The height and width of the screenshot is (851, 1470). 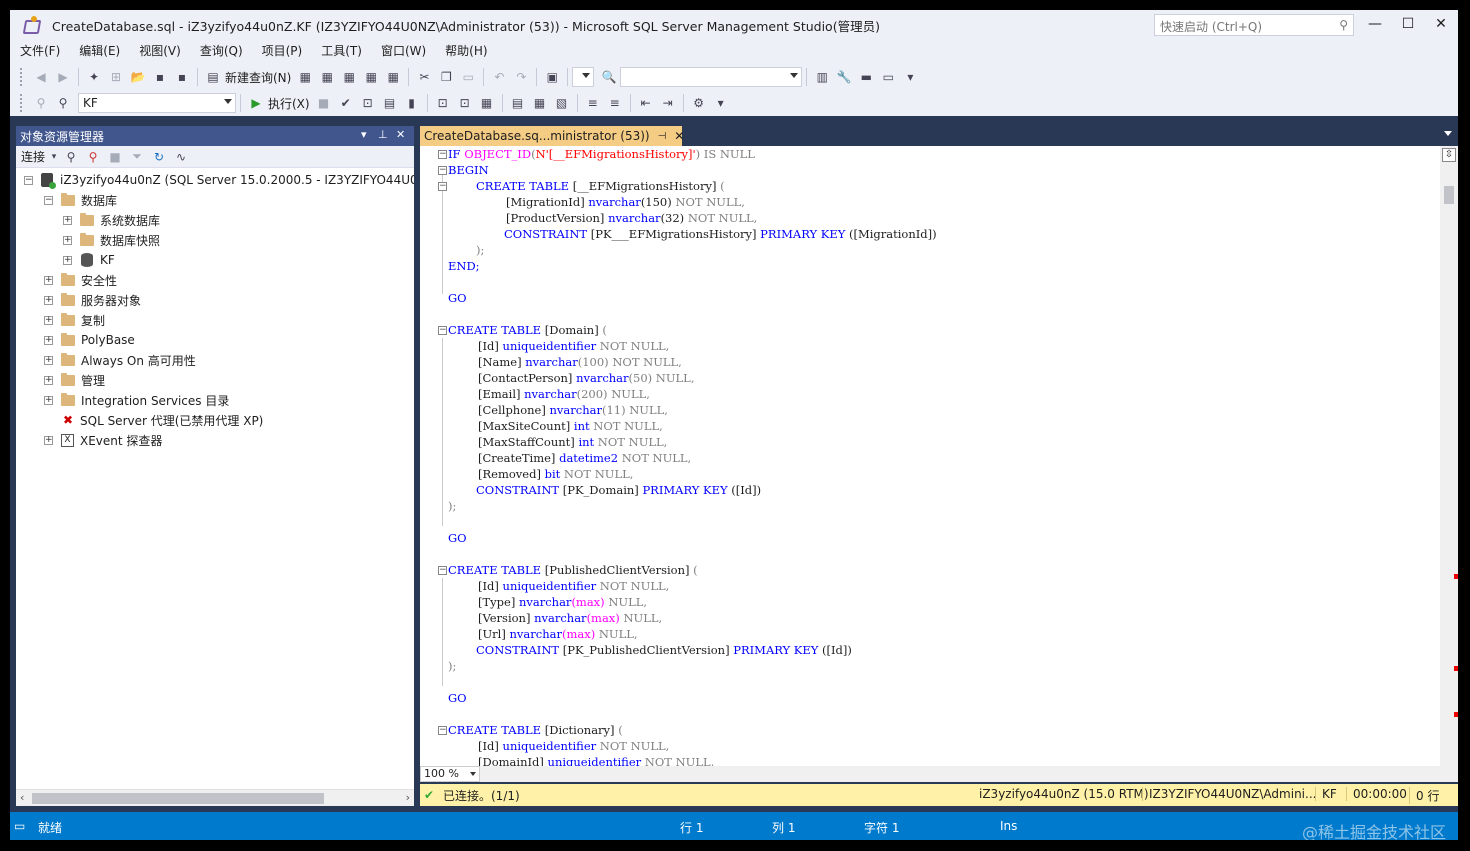 I want to click on new-query-button: 新建查询(N), so click(x=258, y=77).